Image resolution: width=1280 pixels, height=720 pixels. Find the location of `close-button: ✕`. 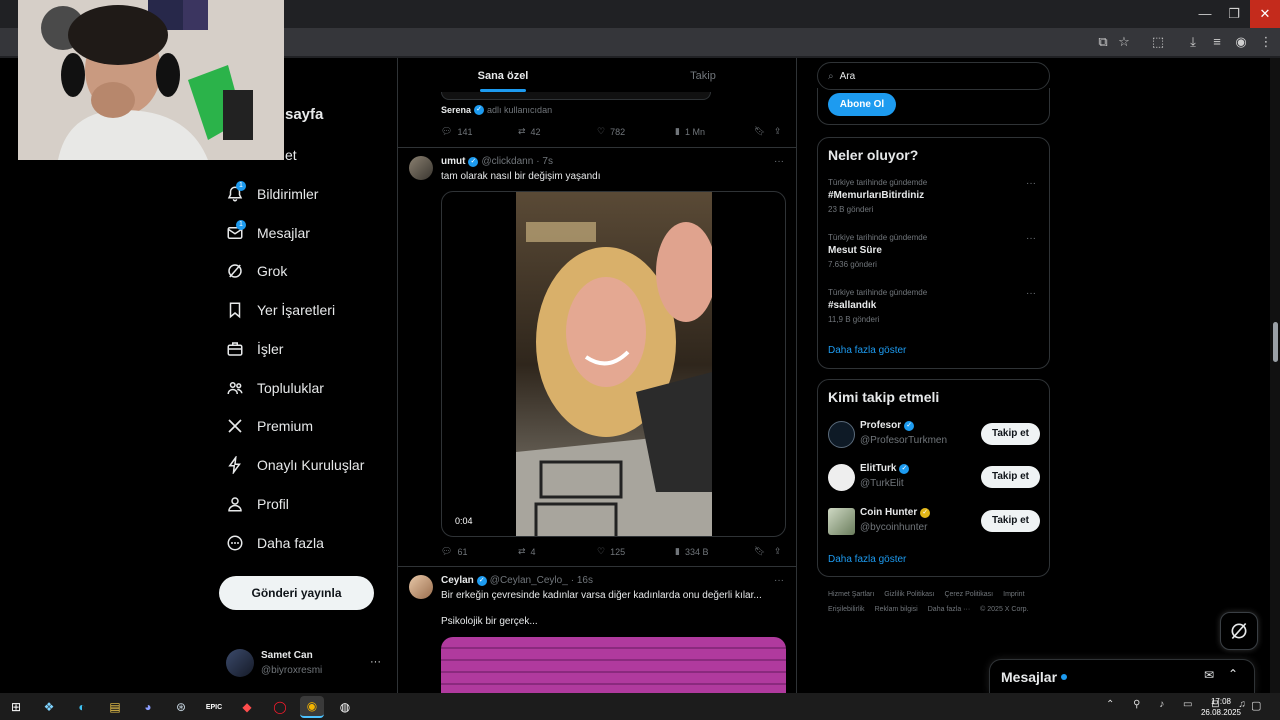

close-button: ✕ is located at coordinates (1265, 14).